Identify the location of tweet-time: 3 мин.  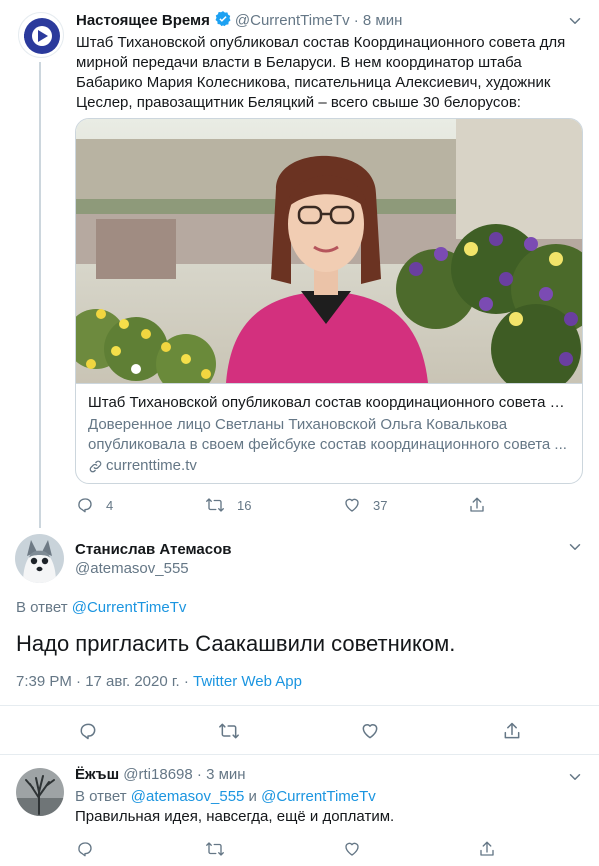
(226, 774).